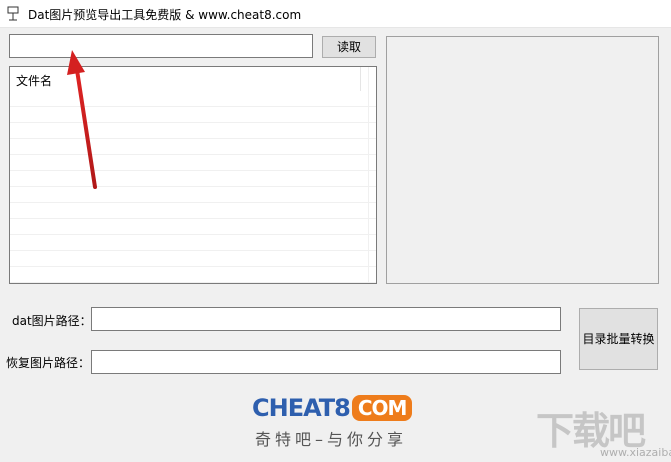 The width and height of the screenshot is (671, 462). Describe the element at coordinates (326, 362) in the screenshot. I see `restore-path-input` at that location.